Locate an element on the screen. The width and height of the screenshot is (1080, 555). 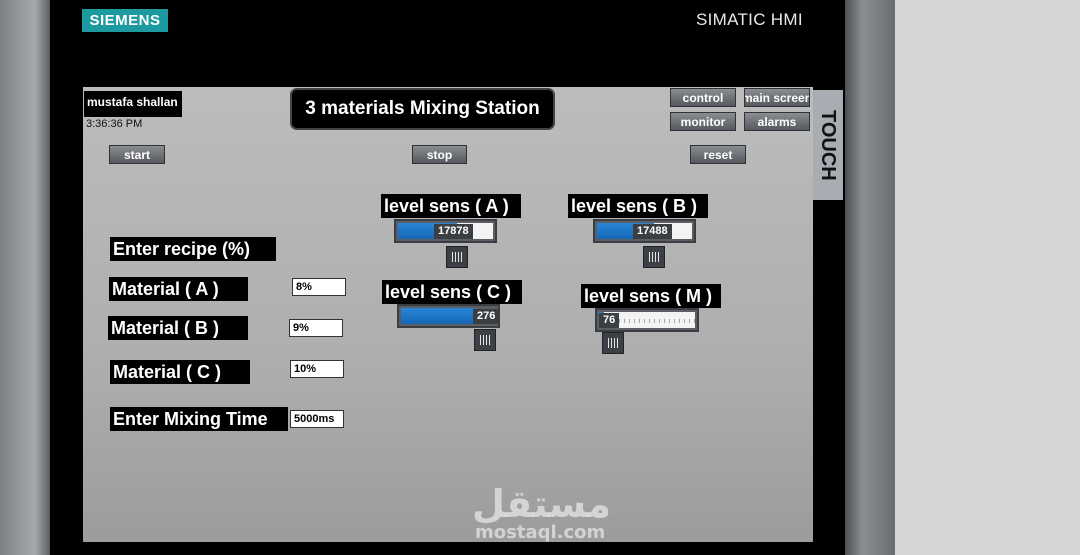
material-b-label: Material ( B ) is located at coordinates (178, 328).